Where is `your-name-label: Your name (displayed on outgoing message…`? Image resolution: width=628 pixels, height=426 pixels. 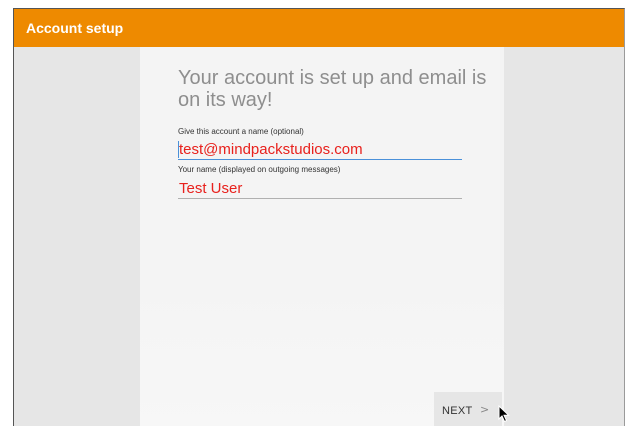
your-name-label: Your name (displayed on outgoing message… is located at coordinates (259, 169).